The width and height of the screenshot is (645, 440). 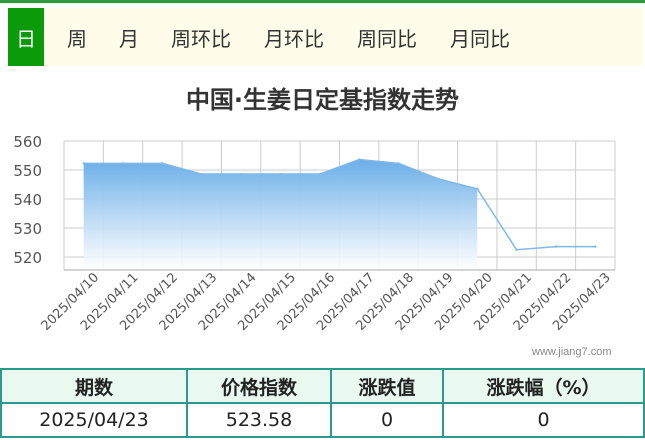 What do you see at coordinates (322, 1) in the screenshot?
I see `top-accent-line` at bounding box center [322, 1].